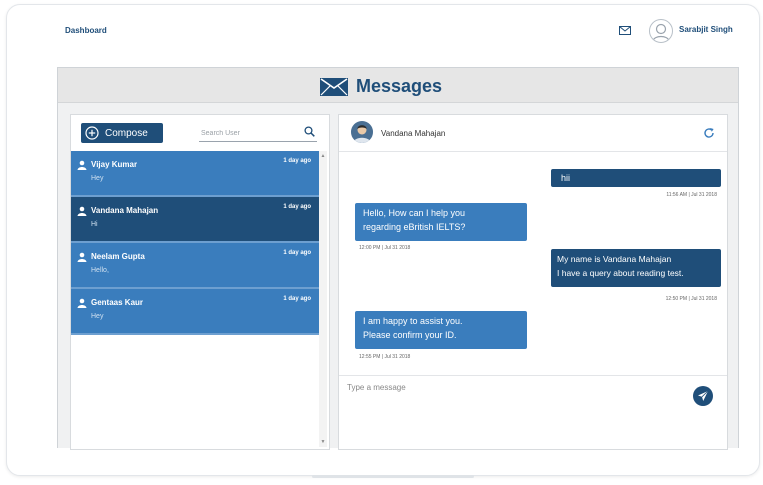 This screenshot has height=485, width=763. I want to click on message-composer, so click(533, 412).